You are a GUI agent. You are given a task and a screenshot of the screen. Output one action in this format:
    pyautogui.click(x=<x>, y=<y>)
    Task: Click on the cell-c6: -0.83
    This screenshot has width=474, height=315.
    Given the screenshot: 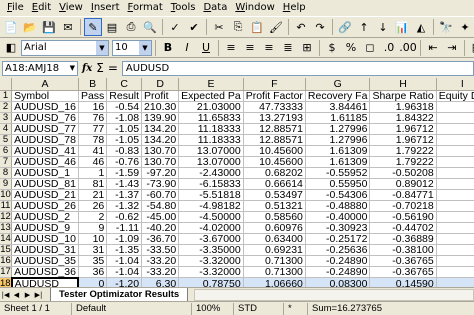 What is the action you would take?
    pyautogui.click(x=124, y=151)
    